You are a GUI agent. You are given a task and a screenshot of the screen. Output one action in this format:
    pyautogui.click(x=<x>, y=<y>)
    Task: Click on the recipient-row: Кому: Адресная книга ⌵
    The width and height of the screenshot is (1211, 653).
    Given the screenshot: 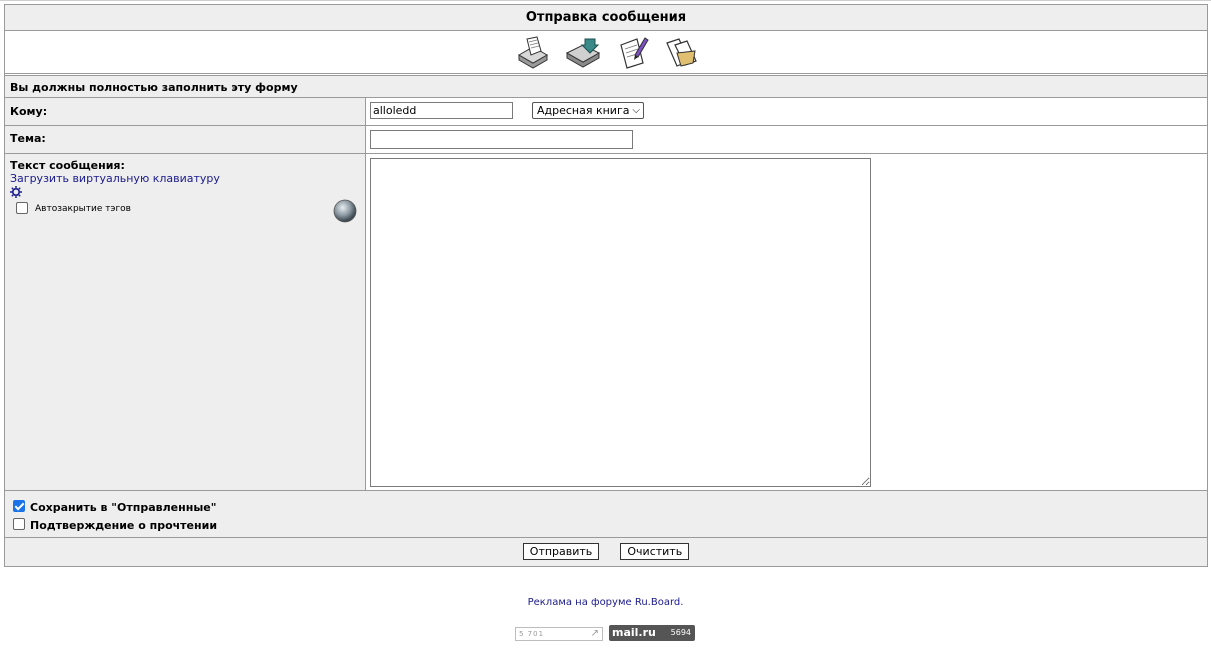 What is the action you would take?
    pyautogui.click(x=606, y=112)
    